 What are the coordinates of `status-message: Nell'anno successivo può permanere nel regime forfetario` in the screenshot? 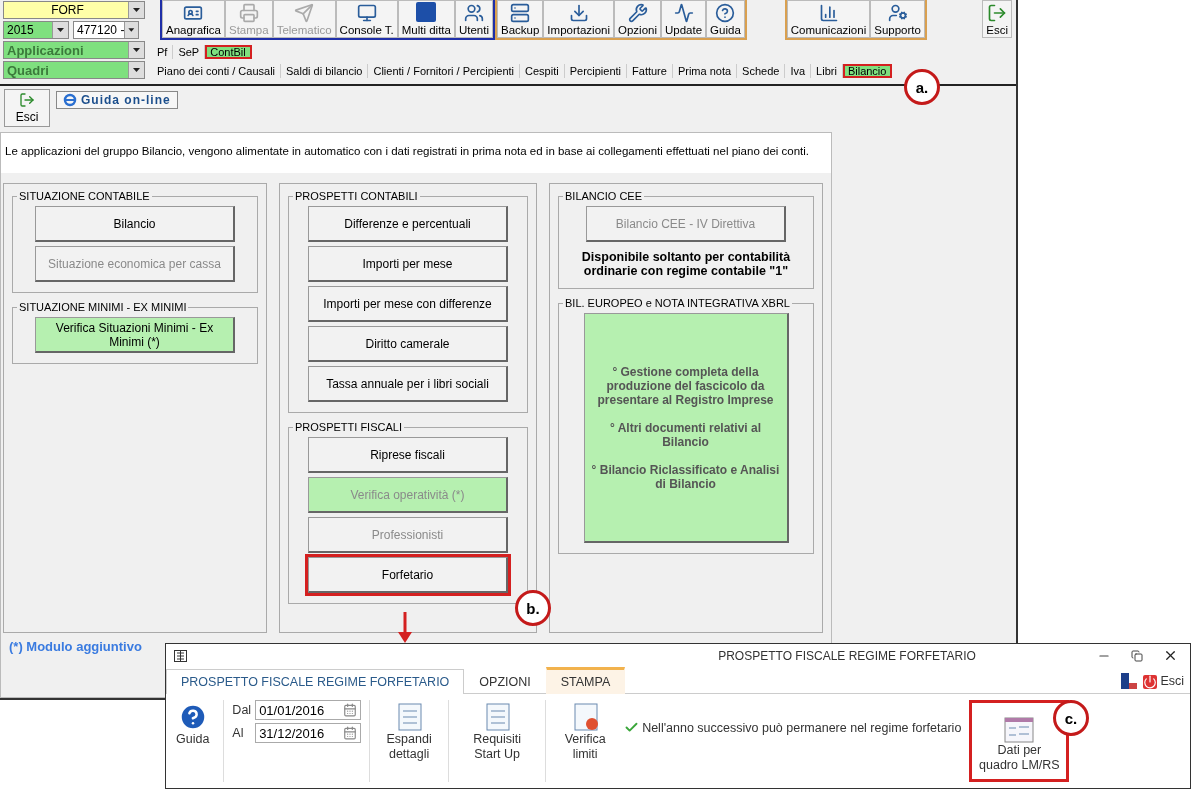 It's located at (793, 727).